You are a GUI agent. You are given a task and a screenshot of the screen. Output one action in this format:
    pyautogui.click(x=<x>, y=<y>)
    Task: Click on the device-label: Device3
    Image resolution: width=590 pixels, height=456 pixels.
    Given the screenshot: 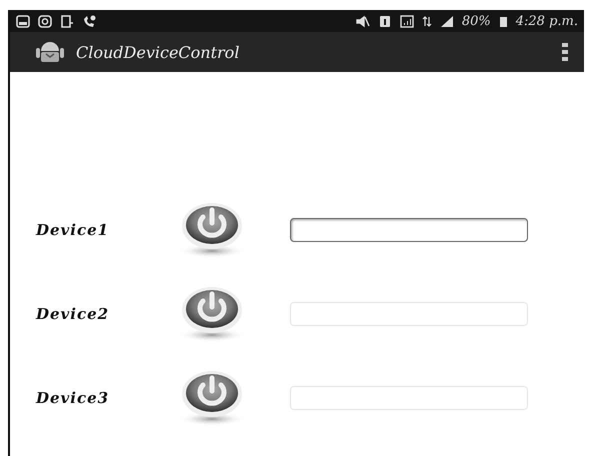 What is the action you would take?
    pyautogui.click(x=73, y=398)
    